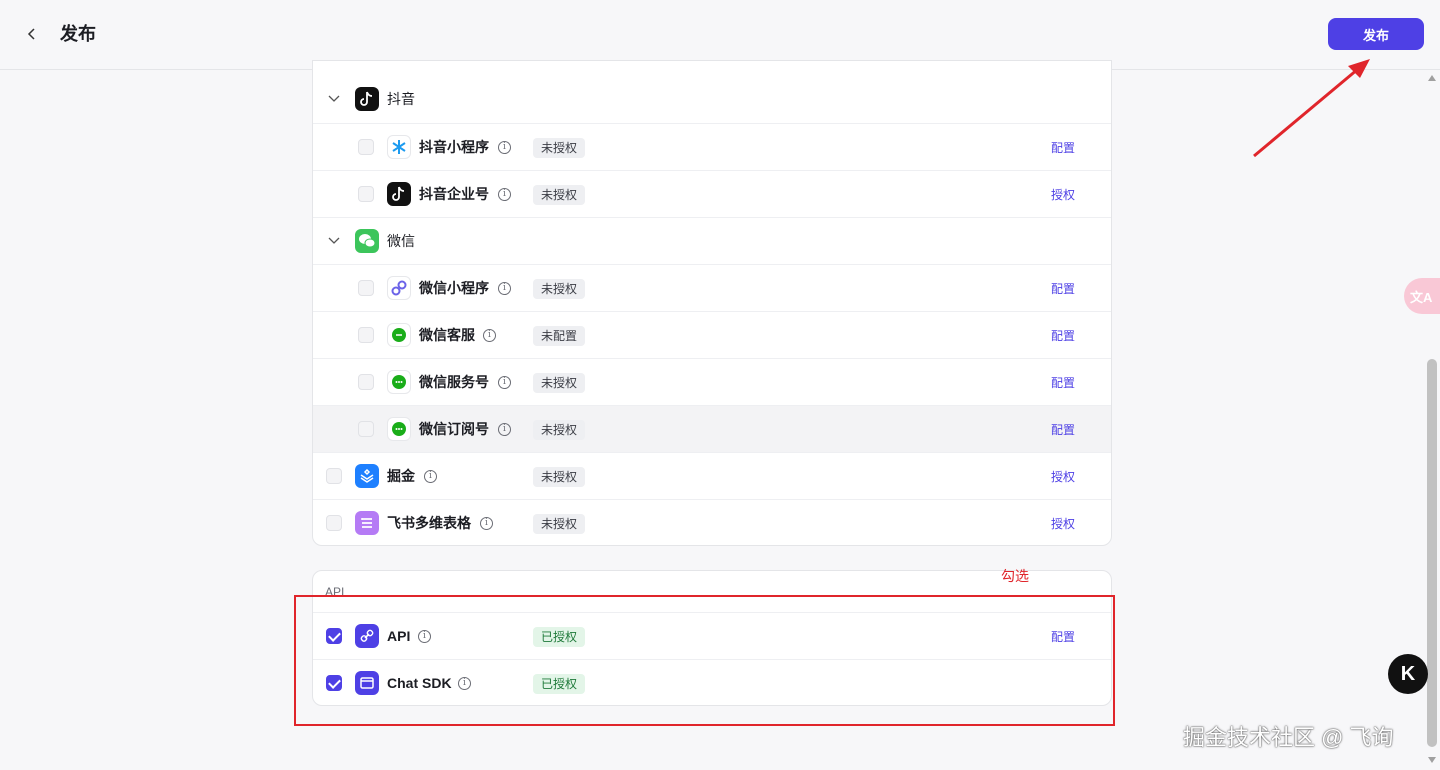  Describe the element at coordinates (367, 241) in the screenshot. I see `wechat-icon` at that location.